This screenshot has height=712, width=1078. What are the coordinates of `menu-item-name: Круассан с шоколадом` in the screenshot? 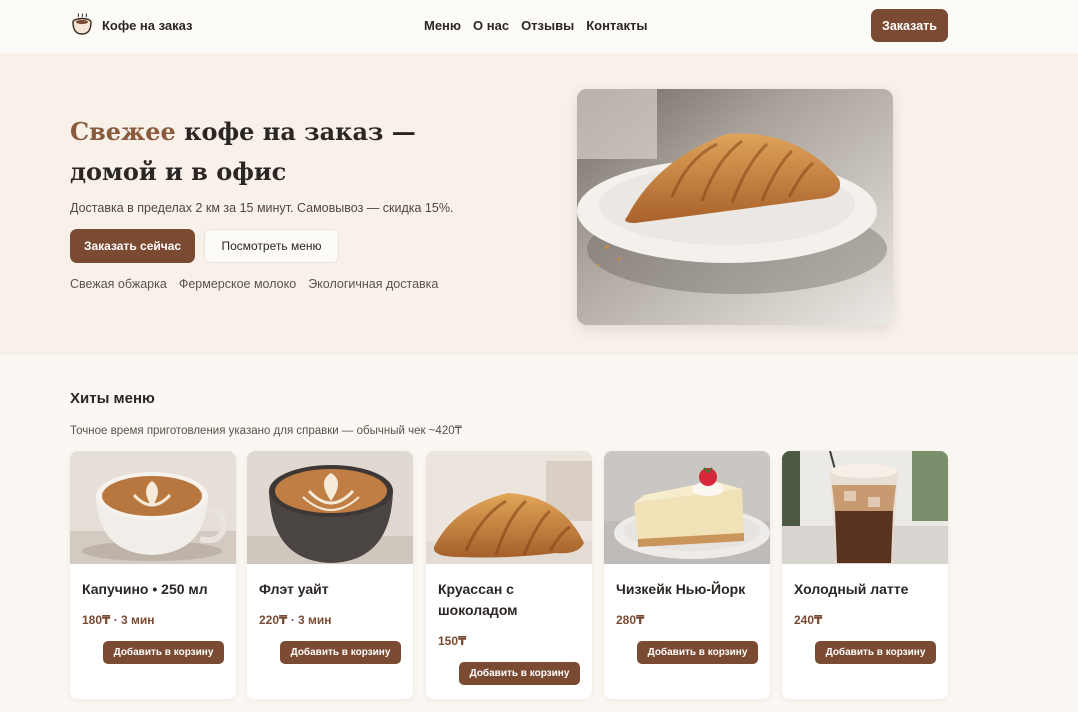 It's located at (478, 599).